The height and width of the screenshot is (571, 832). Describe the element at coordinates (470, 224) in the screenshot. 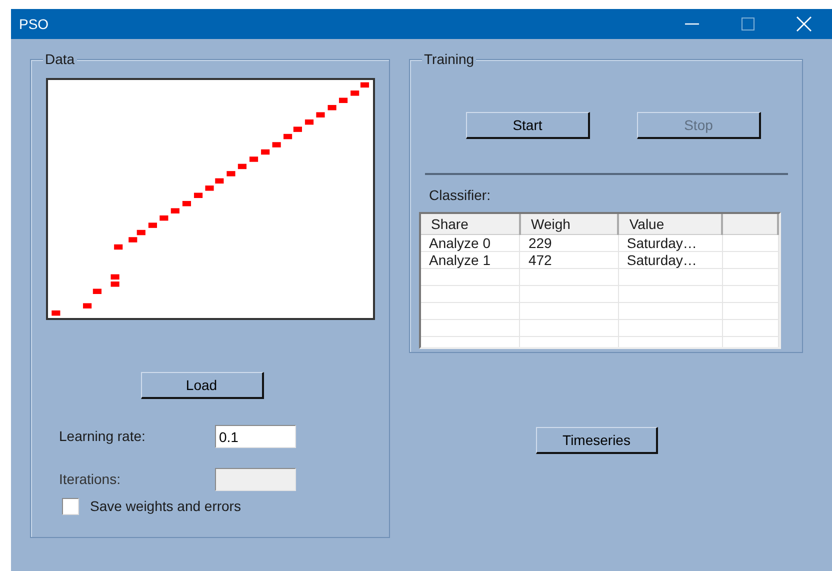

I see `column-header: Share` at that location.